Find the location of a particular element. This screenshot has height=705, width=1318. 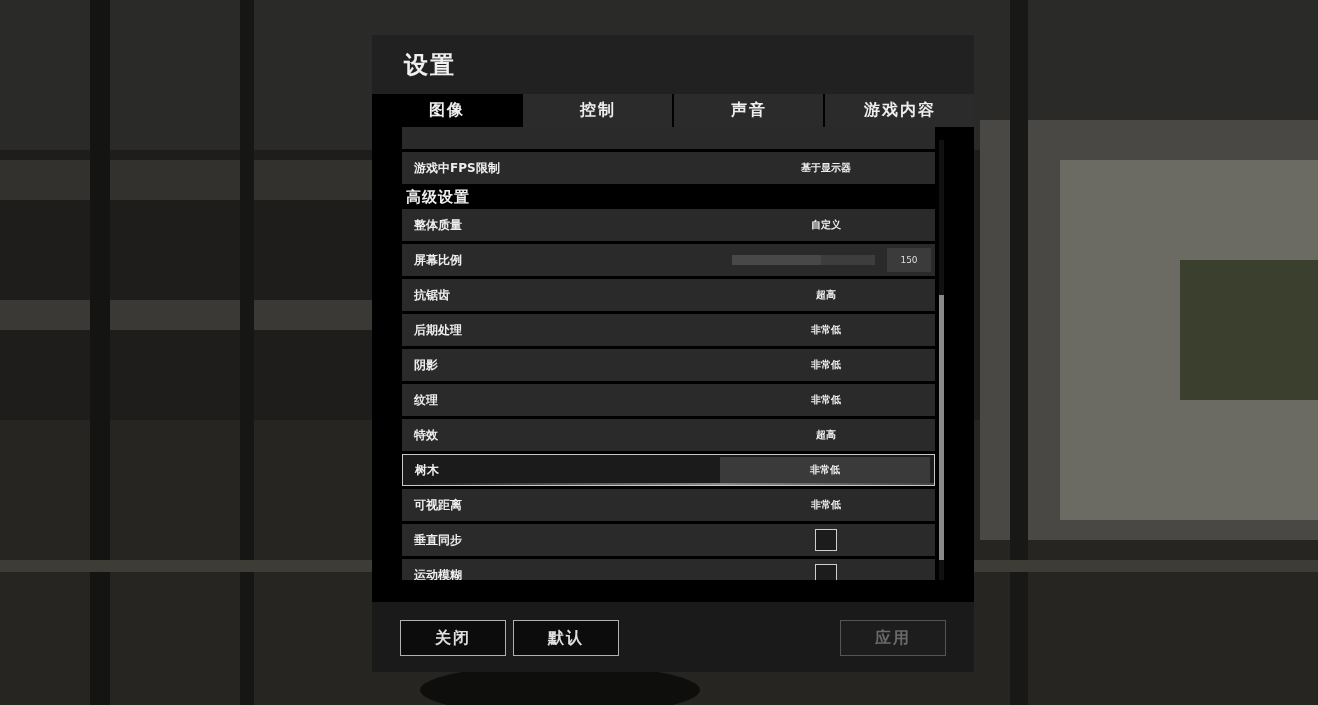

settings-row: 树木 非常低 is located at coordinates (668, 470).